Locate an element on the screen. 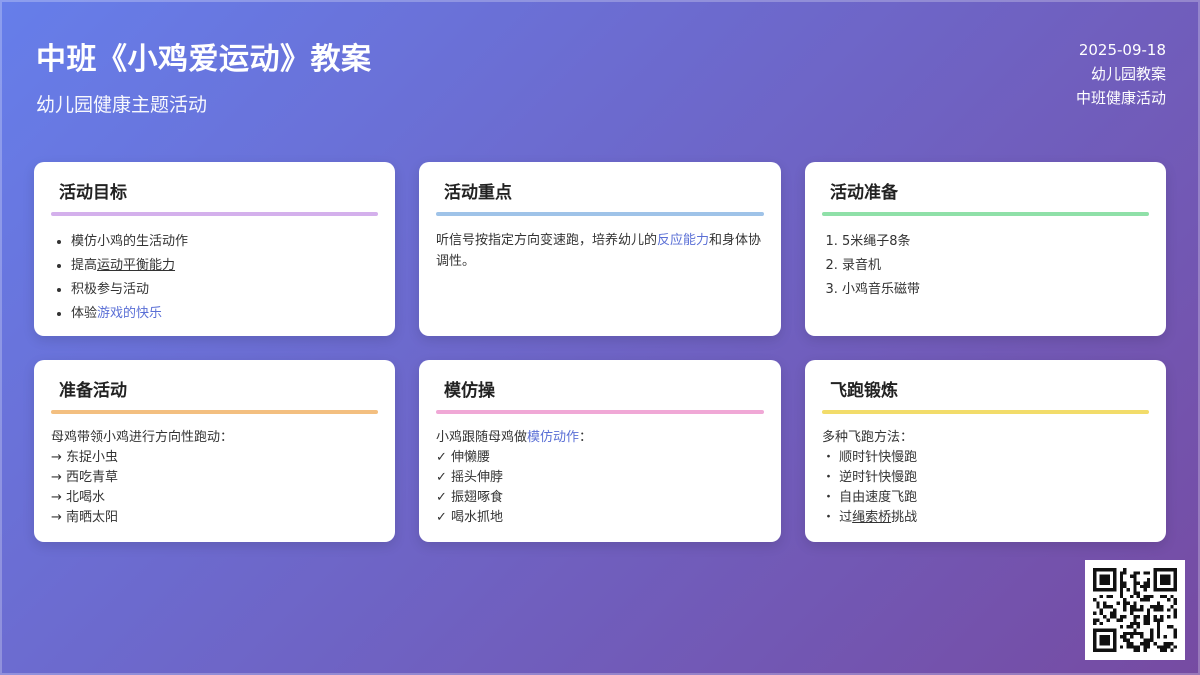 This screenshot has height=675, width=1200. list-item: ・ 过绳索桥挑战 is located at coordinates (870, 517).